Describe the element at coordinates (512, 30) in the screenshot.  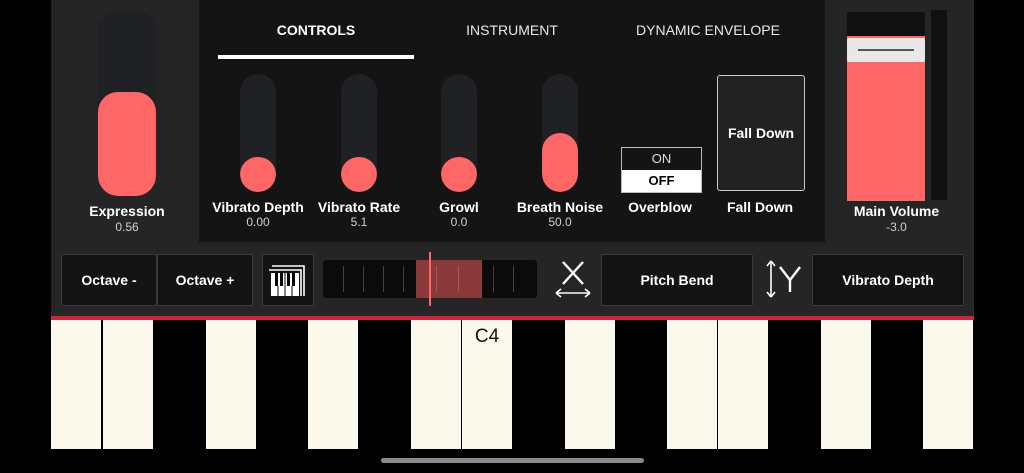
I see `tab-instrument: INSTRUMENT` at that location.